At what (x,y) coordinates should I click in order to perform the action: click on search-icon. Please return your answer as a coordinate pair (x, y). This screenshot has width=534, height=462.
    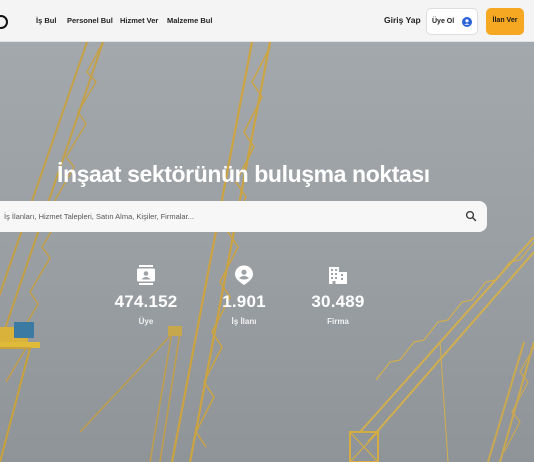
    Looking at the image, I should click on (471, 216).